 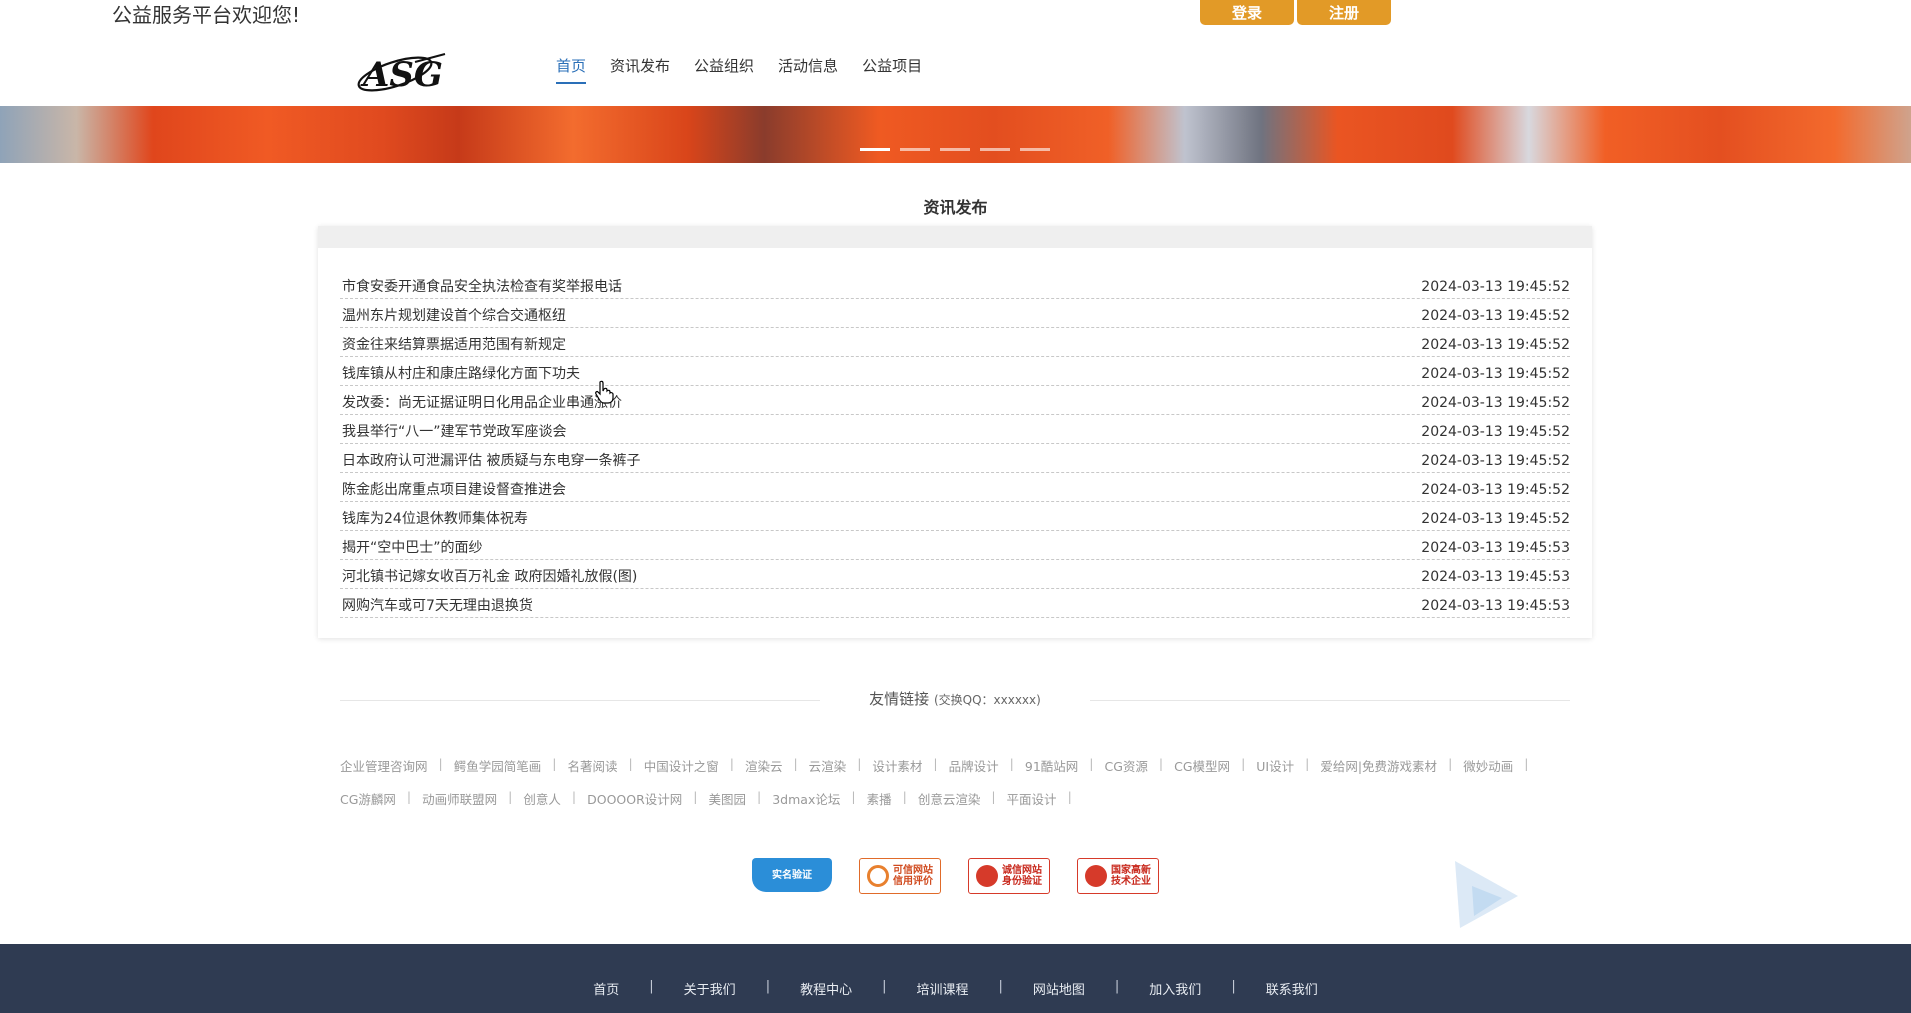 What do you see at coordinates (955, 237) in the screenshot?
I see `news-panel-header` at bounding box center [955, 237].